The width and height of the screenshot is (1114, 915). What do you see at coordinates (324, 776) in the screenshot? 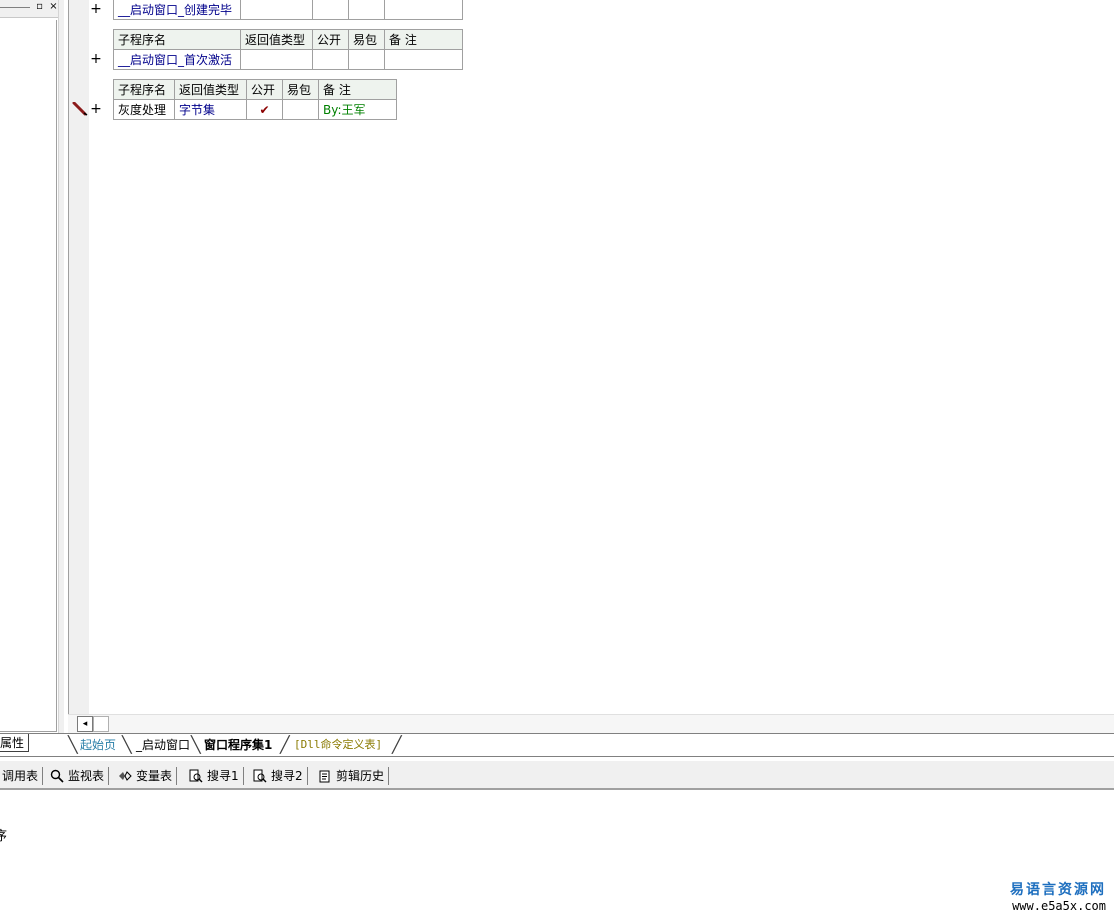
I see `clipboard-icon` at bounding box center [324, 776].